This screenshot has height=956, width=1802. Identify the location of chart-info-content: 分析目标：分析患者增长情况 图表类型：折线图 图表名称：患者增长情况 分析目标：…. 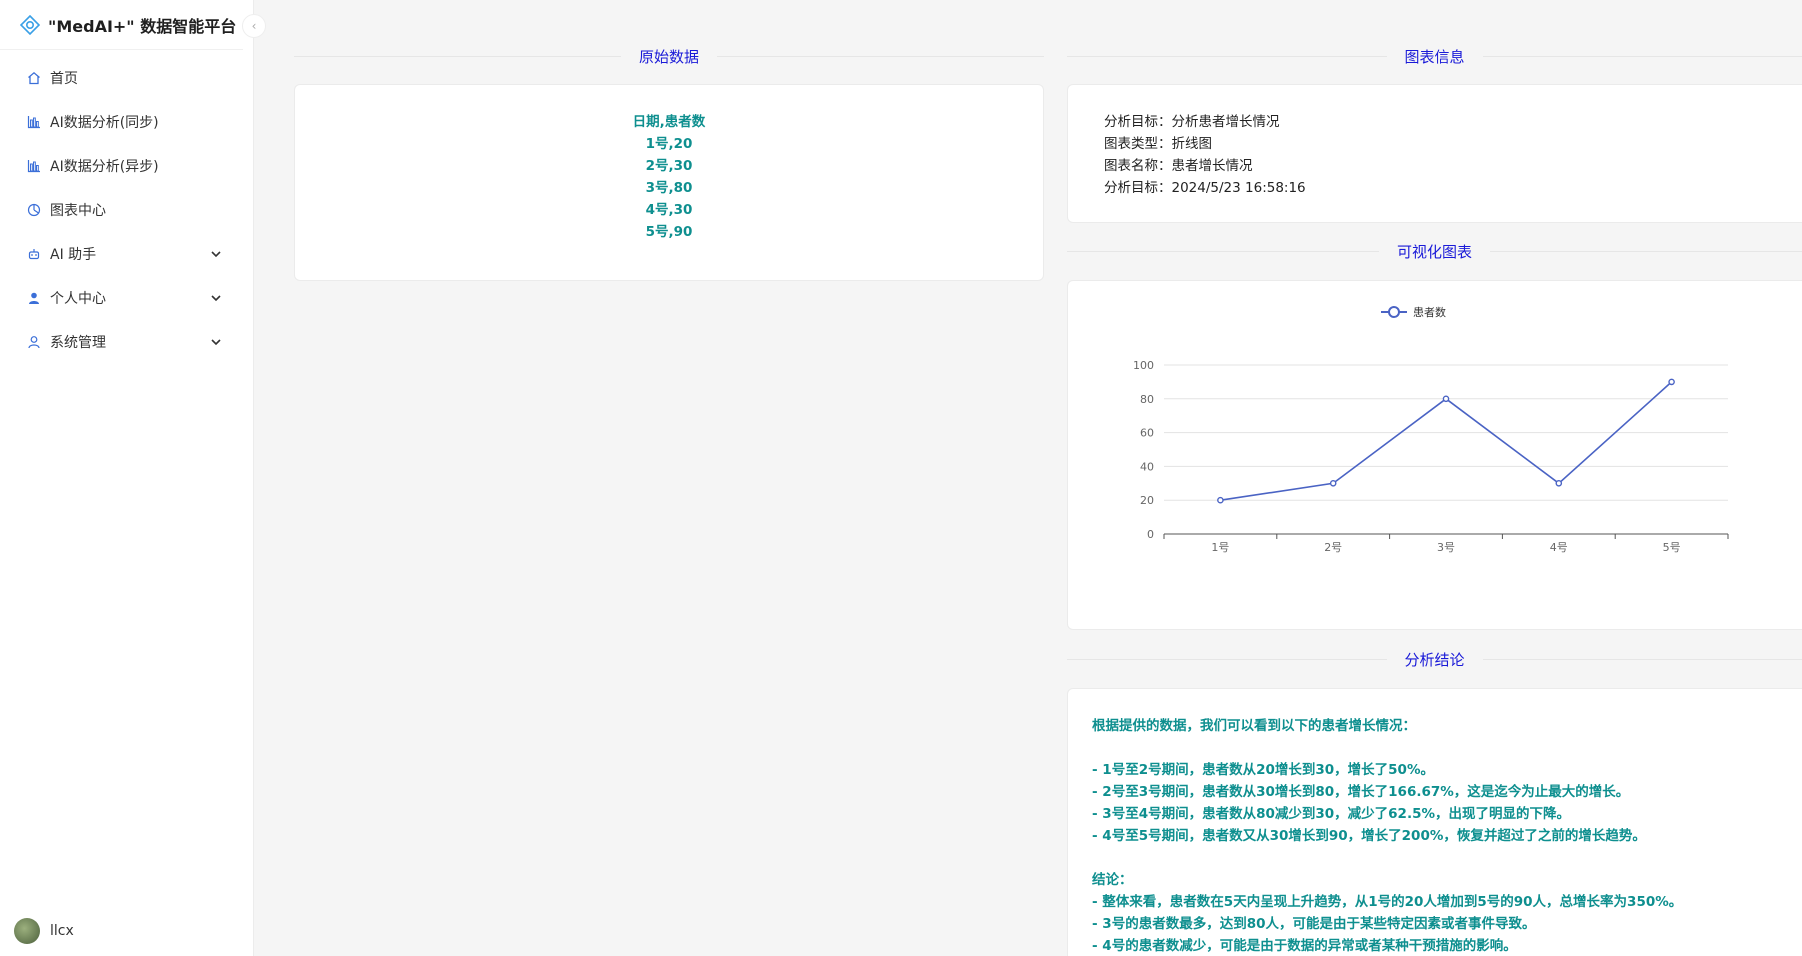
(1435, 142).